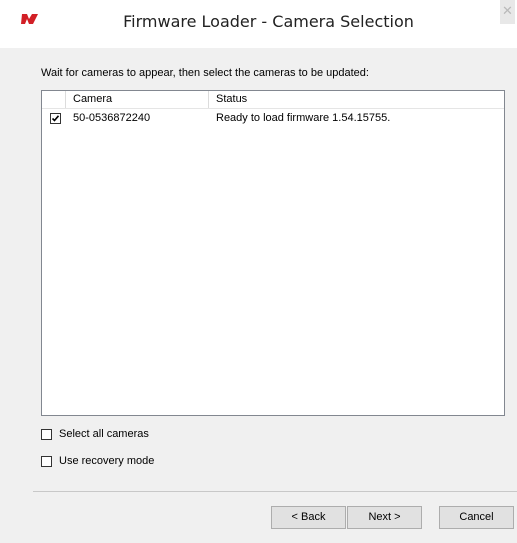 Image resolution: width=517 pixels, height=543 pixels. Describe the element at coordinates (106, 461) in the screenshot. I see `recovery-mode-label: Use recovery mode` at that location.